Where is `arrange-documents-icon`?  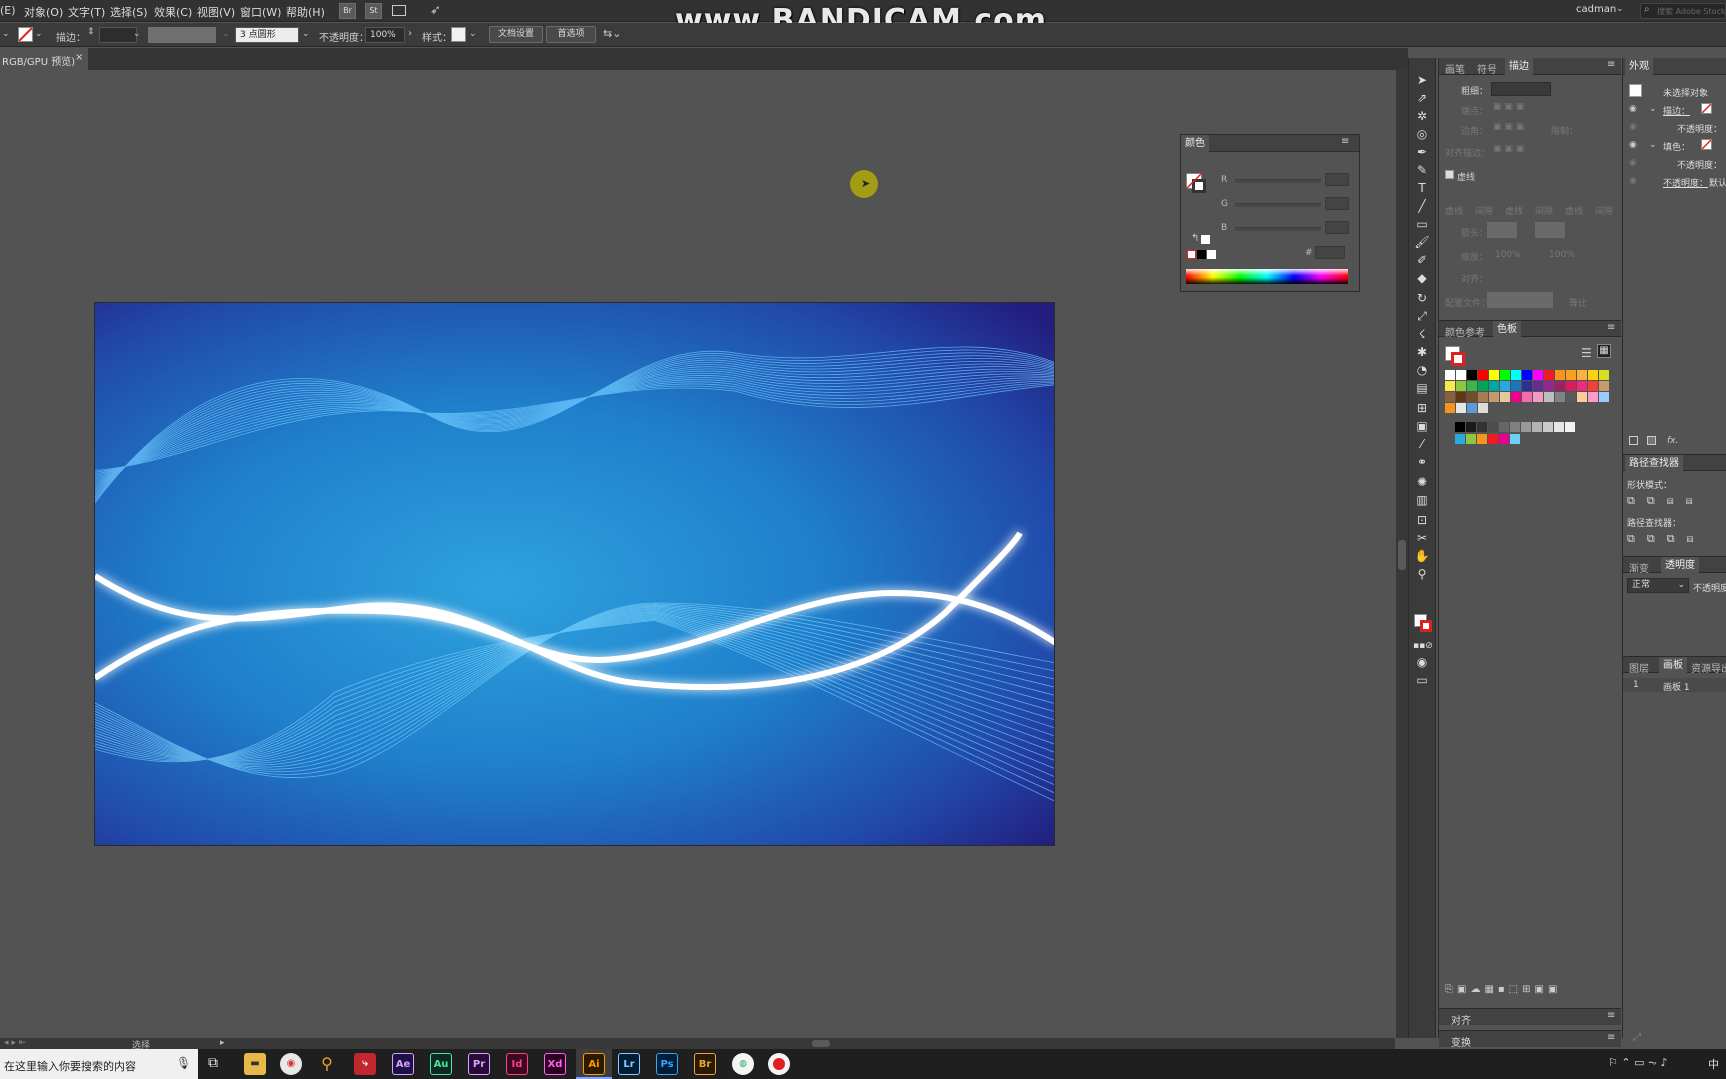
arrange-documents-icon is located at coordinates (399, 10).